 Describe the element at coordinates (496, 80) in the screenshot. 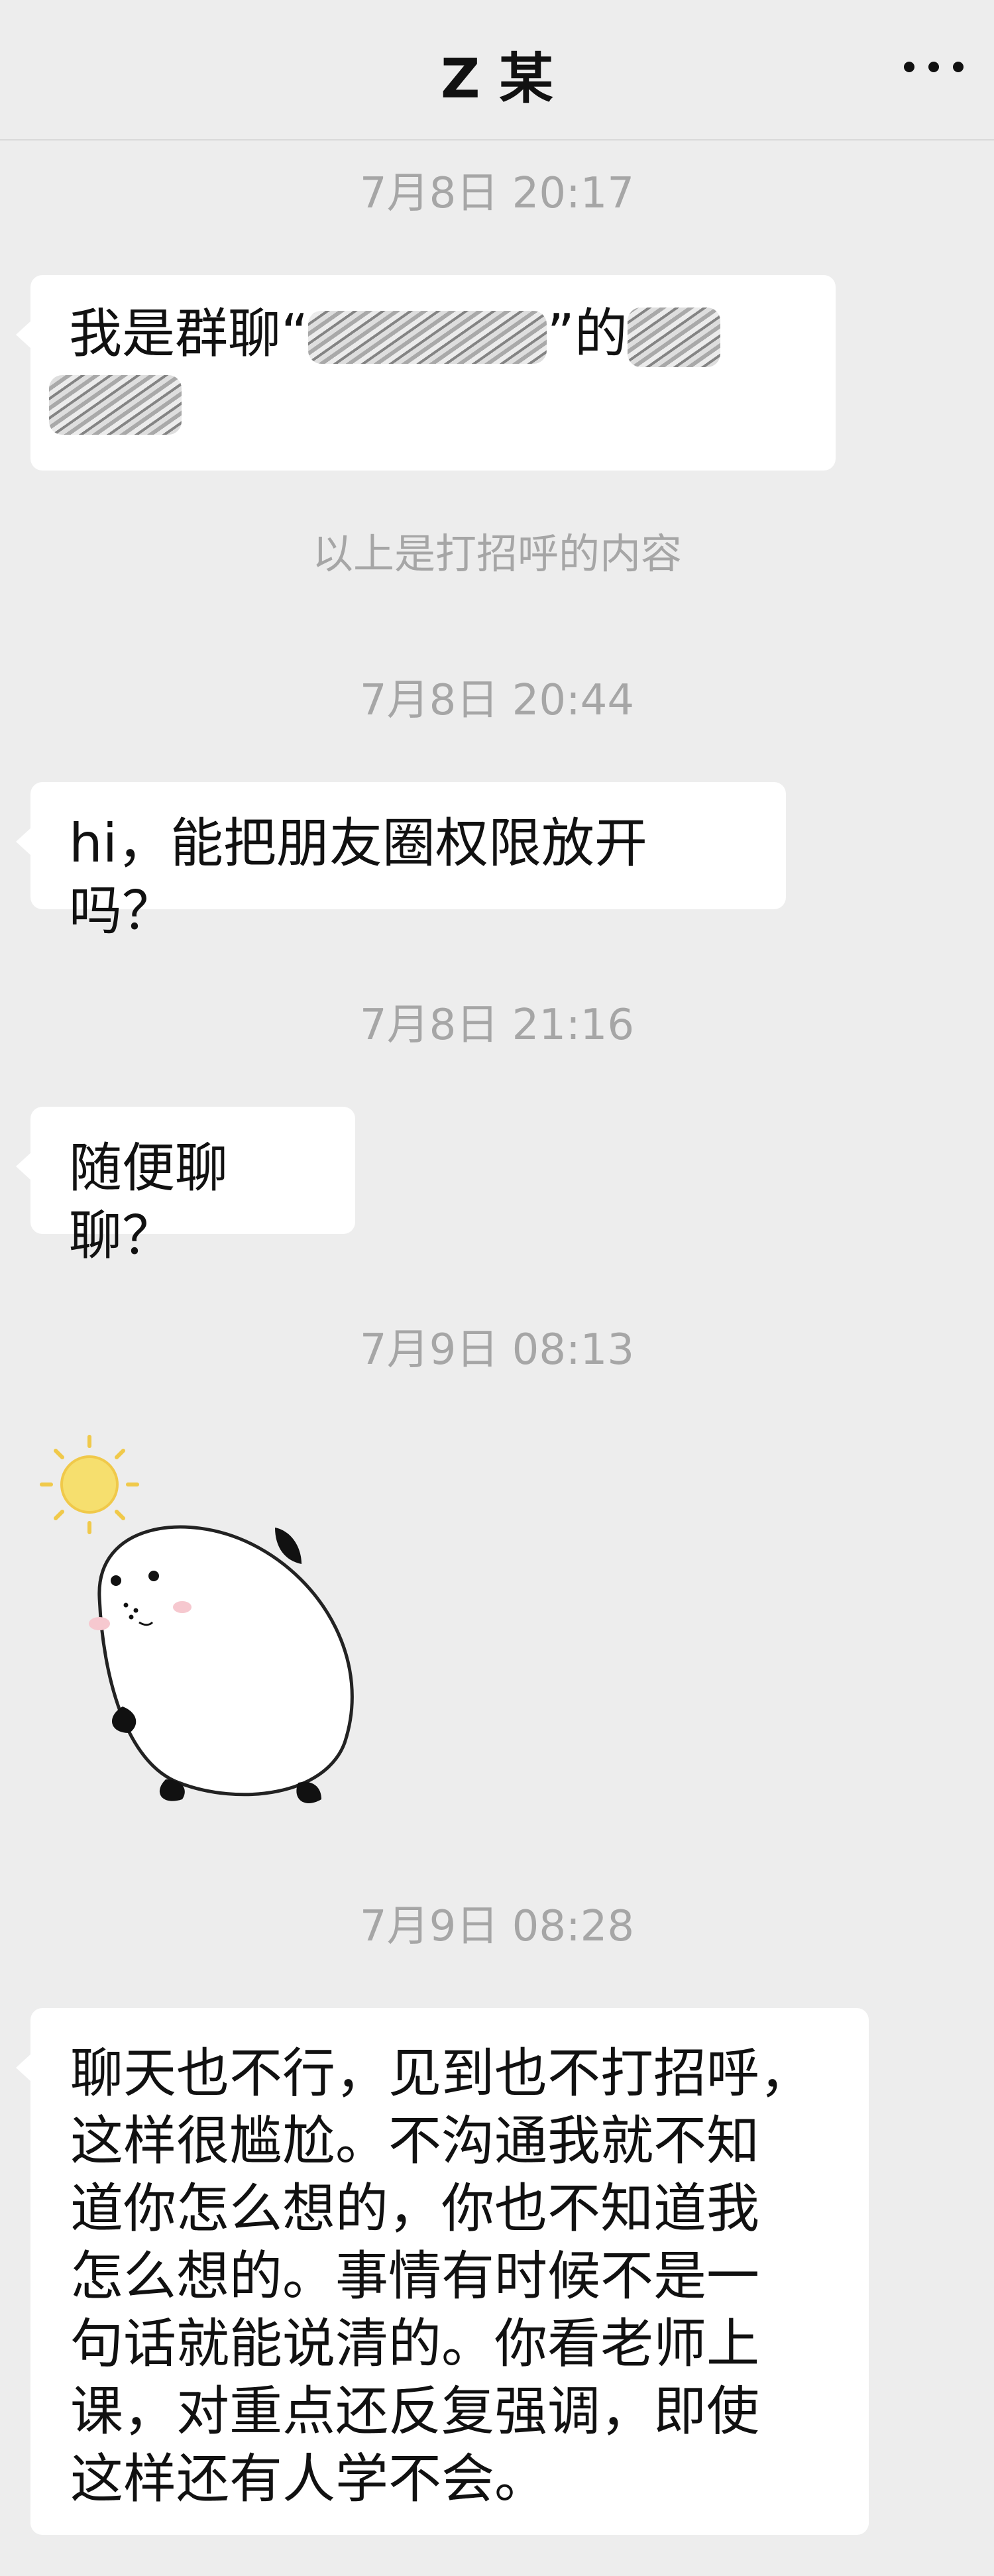

I see `chat-title: Z 某` at that location.